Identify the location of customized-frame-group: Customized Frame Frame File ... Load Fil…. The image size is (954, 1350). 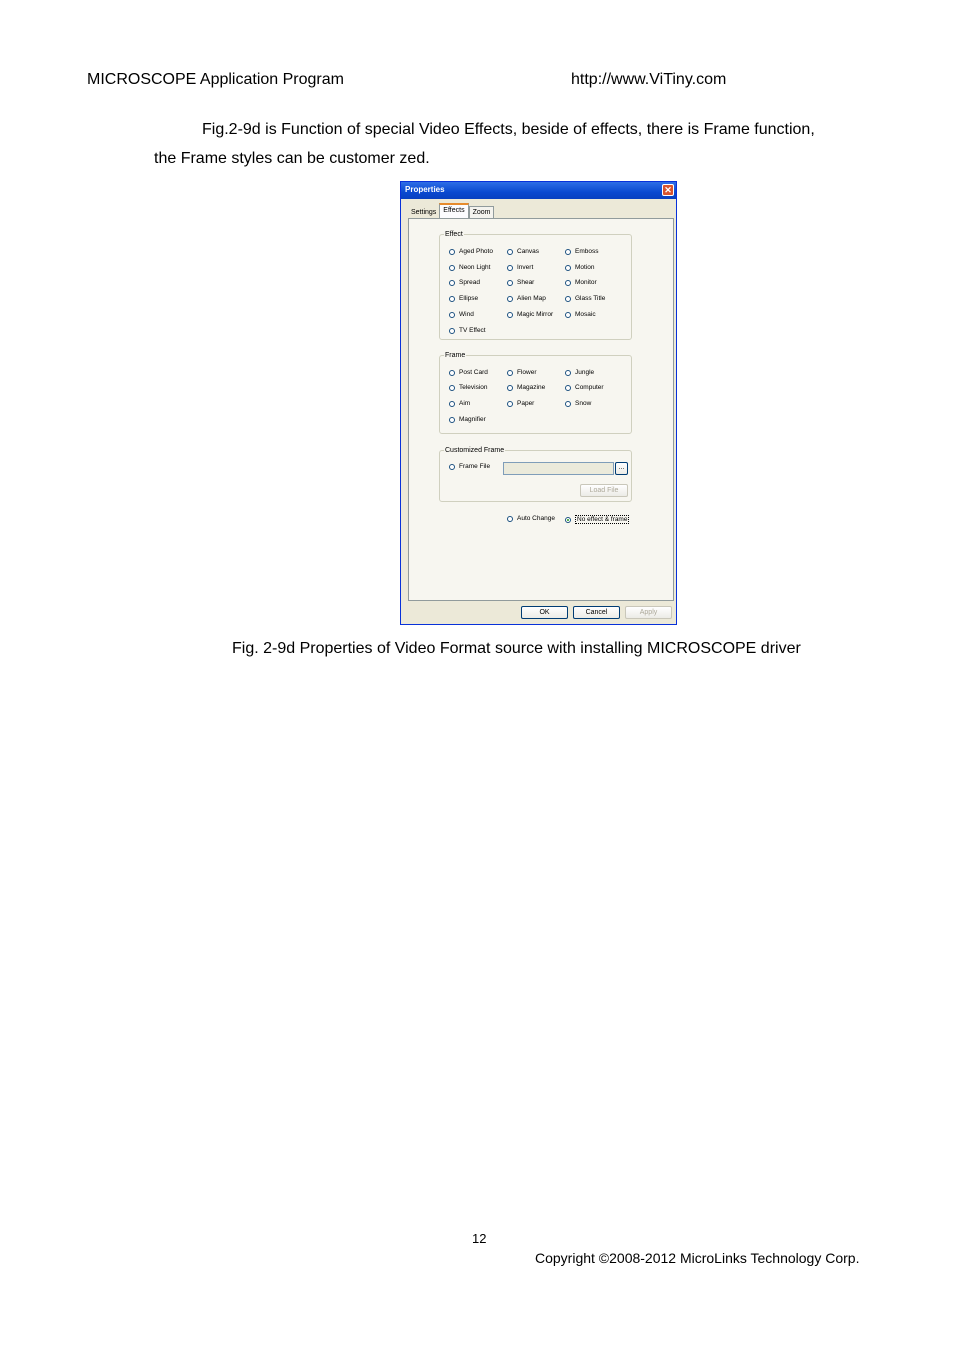
(535, 474).